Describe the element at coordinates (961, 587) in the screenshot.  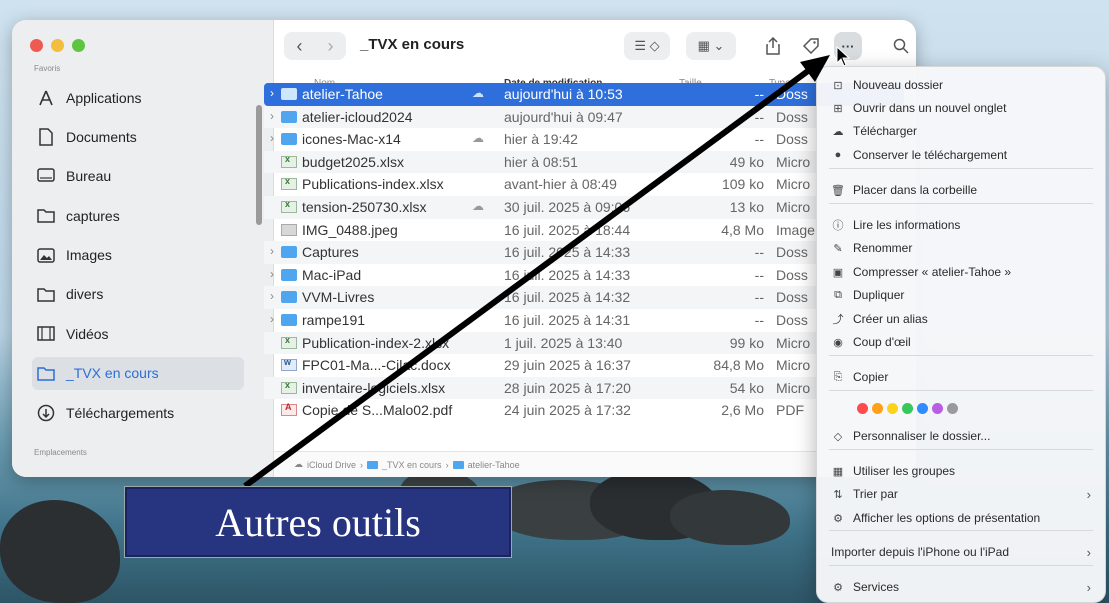
I see `menu-item: ⚙ Services ›` at that location.